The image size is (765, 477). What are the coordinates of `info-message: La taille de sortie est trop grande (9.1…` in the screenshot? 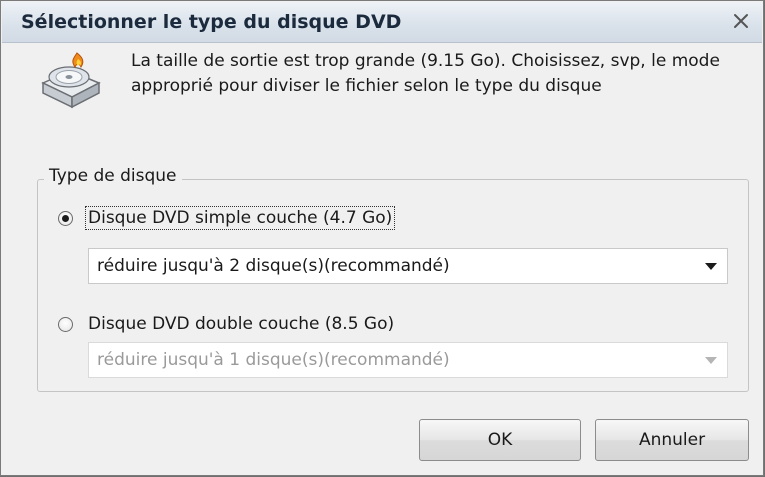 It's located at (425, 73).